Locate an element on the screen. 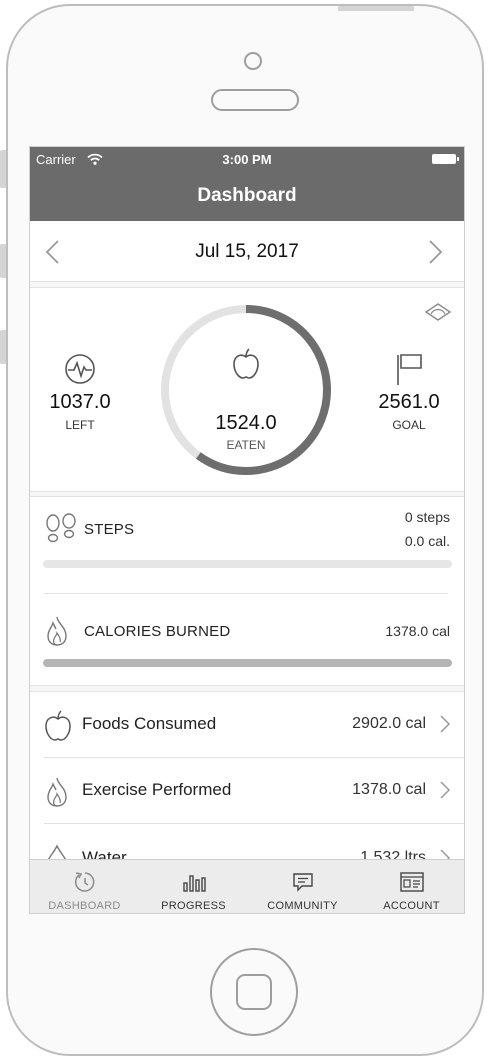  calories-burned-label: CALORIES BURNED is located at coordinates (157, 631).